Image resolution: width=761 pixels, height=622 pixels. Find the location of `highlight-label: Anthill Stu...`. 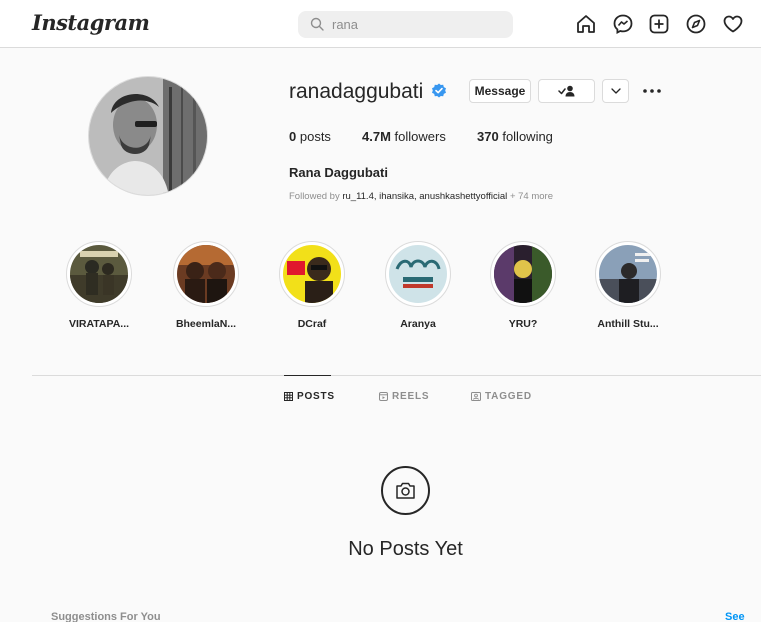

highlight-label: Anthill Stu... is located at coordinates (628, 324).